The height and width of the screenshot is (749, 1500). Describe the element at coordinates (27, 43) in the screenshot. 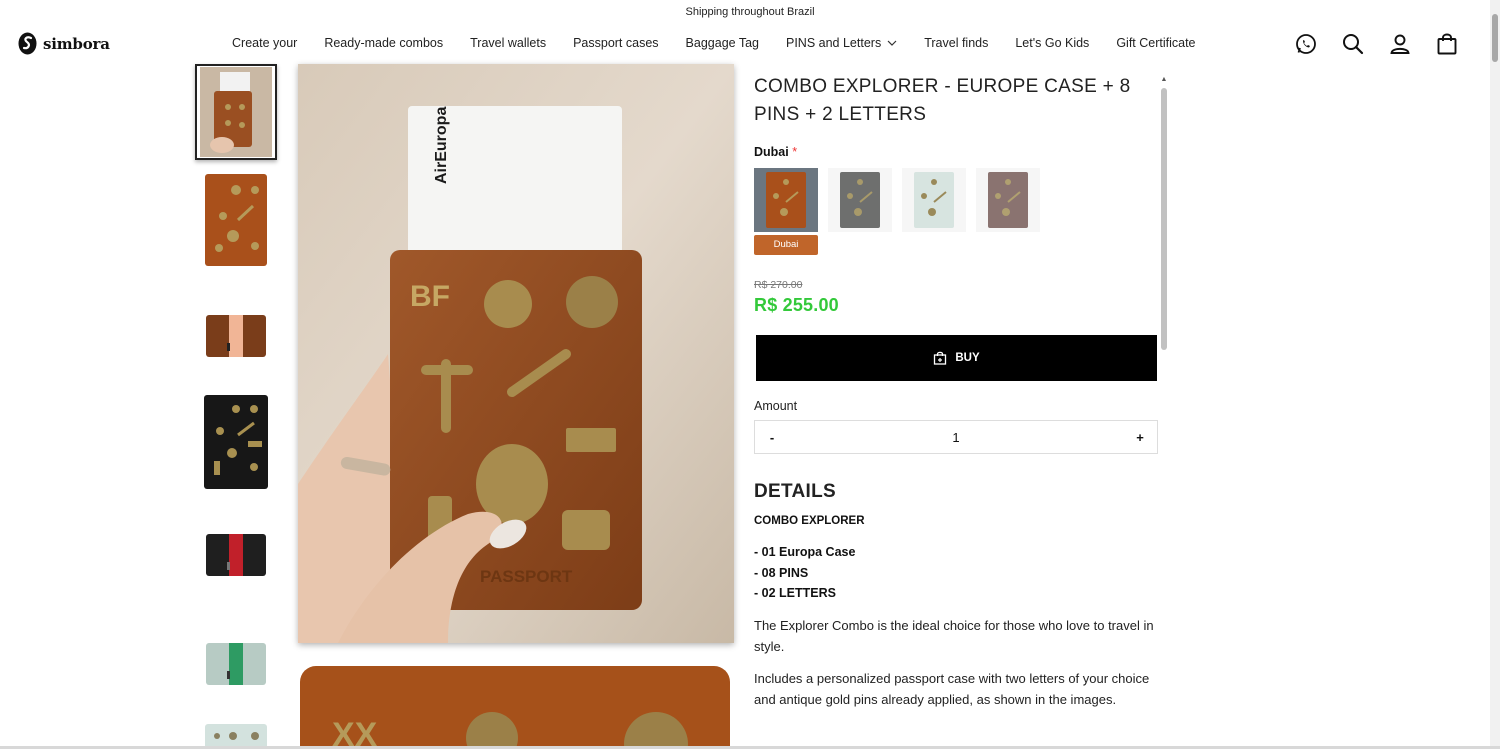

I see `brand-logo-icon` at that location.